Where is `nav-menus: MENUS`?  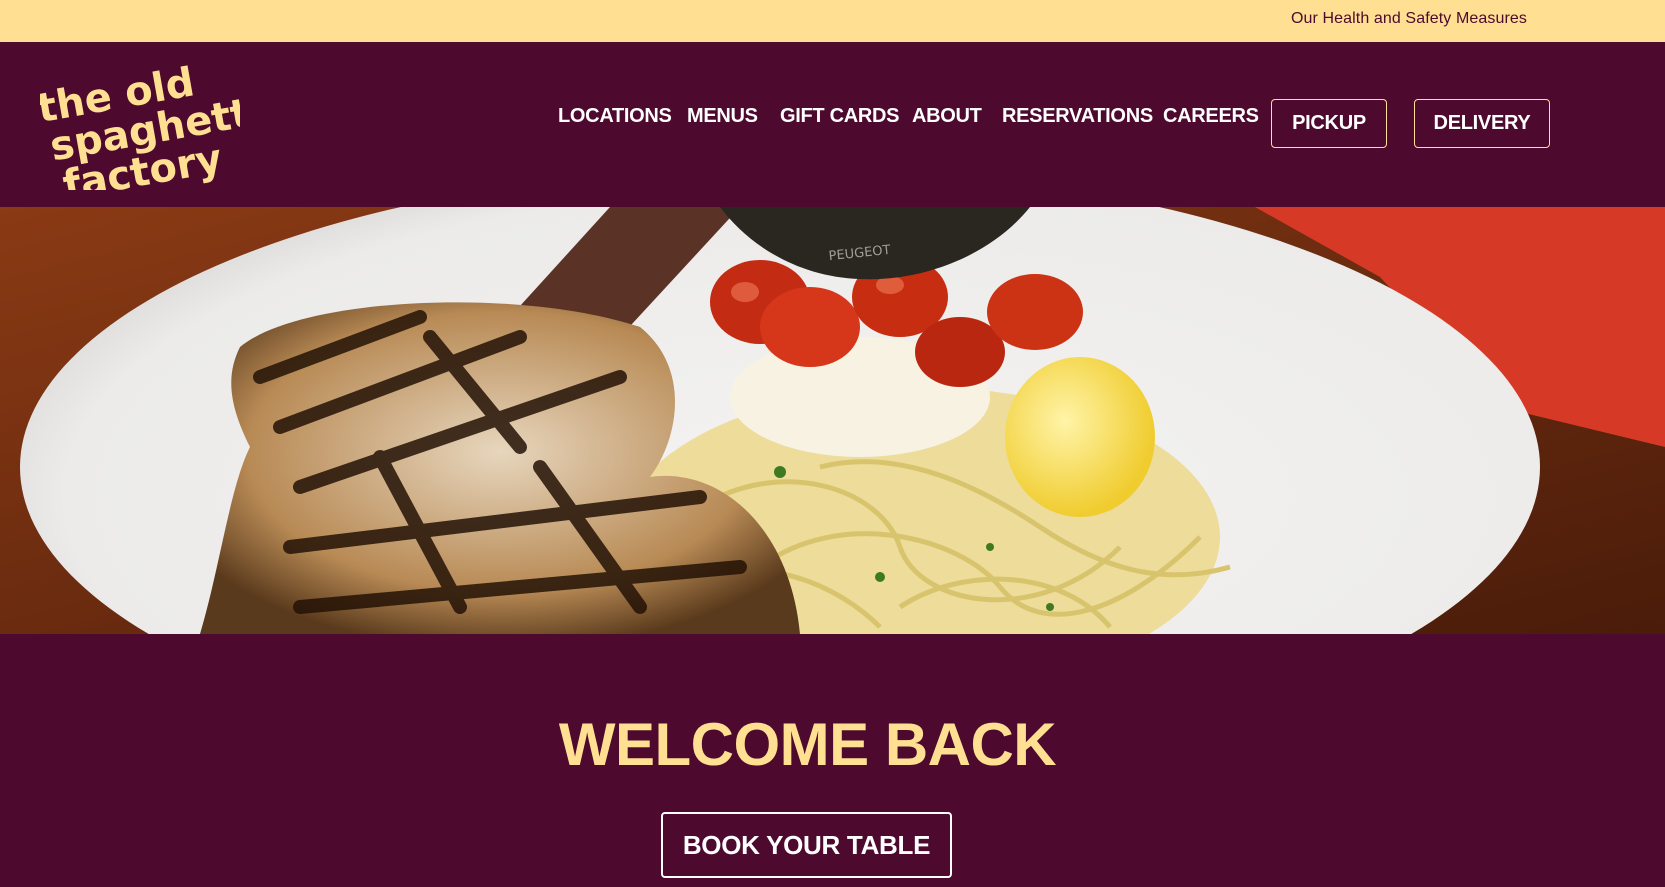
nav-menus: MENUS is located at coordinates (722, 116).